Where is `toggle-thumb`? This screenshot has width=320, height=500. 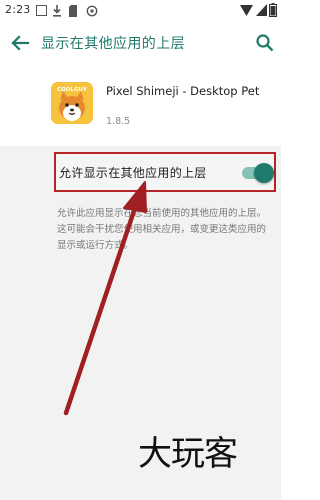
toggle-thumb is located at coordinates (264, 173).